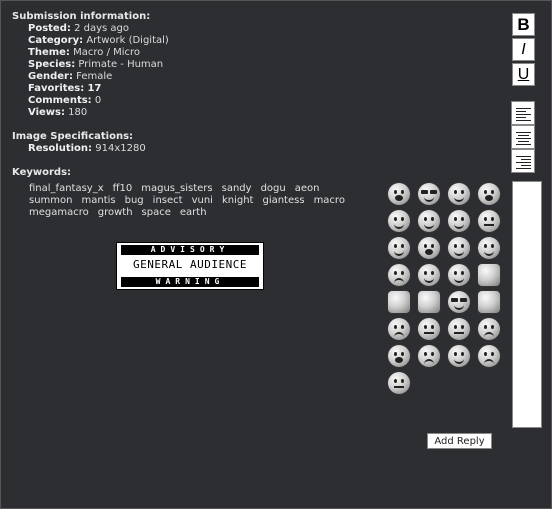  What do you see at coordinates (459, 302) in the screenshot?
I see `glasses-smiley-icon` at bounding box center [459, 302].